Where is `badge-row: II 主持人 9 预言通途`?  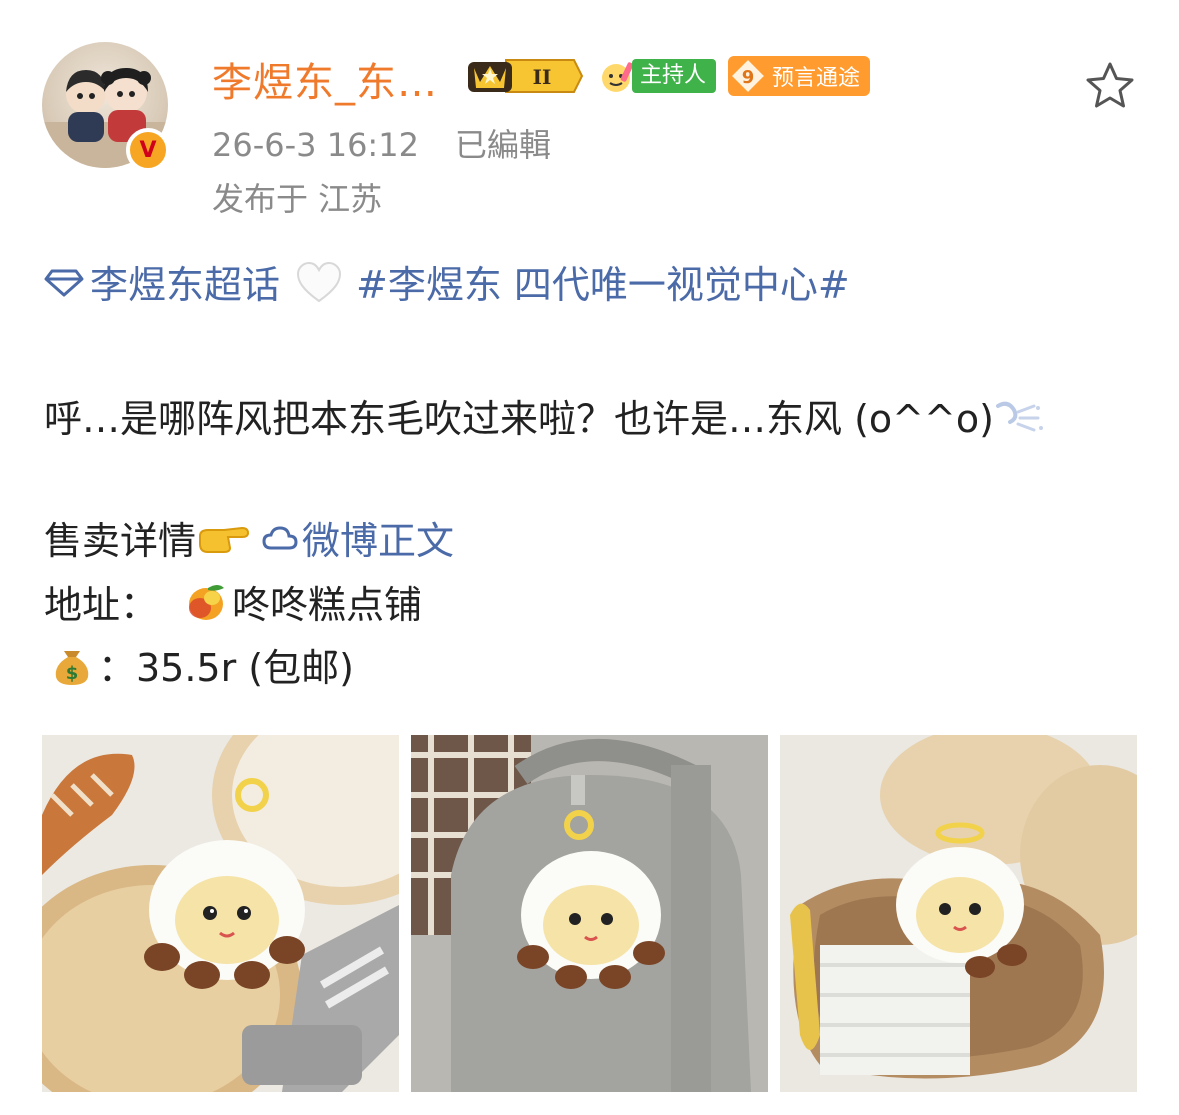
badge-row: II 主持人 9 预言通途 is located at coordinates (668, 76).